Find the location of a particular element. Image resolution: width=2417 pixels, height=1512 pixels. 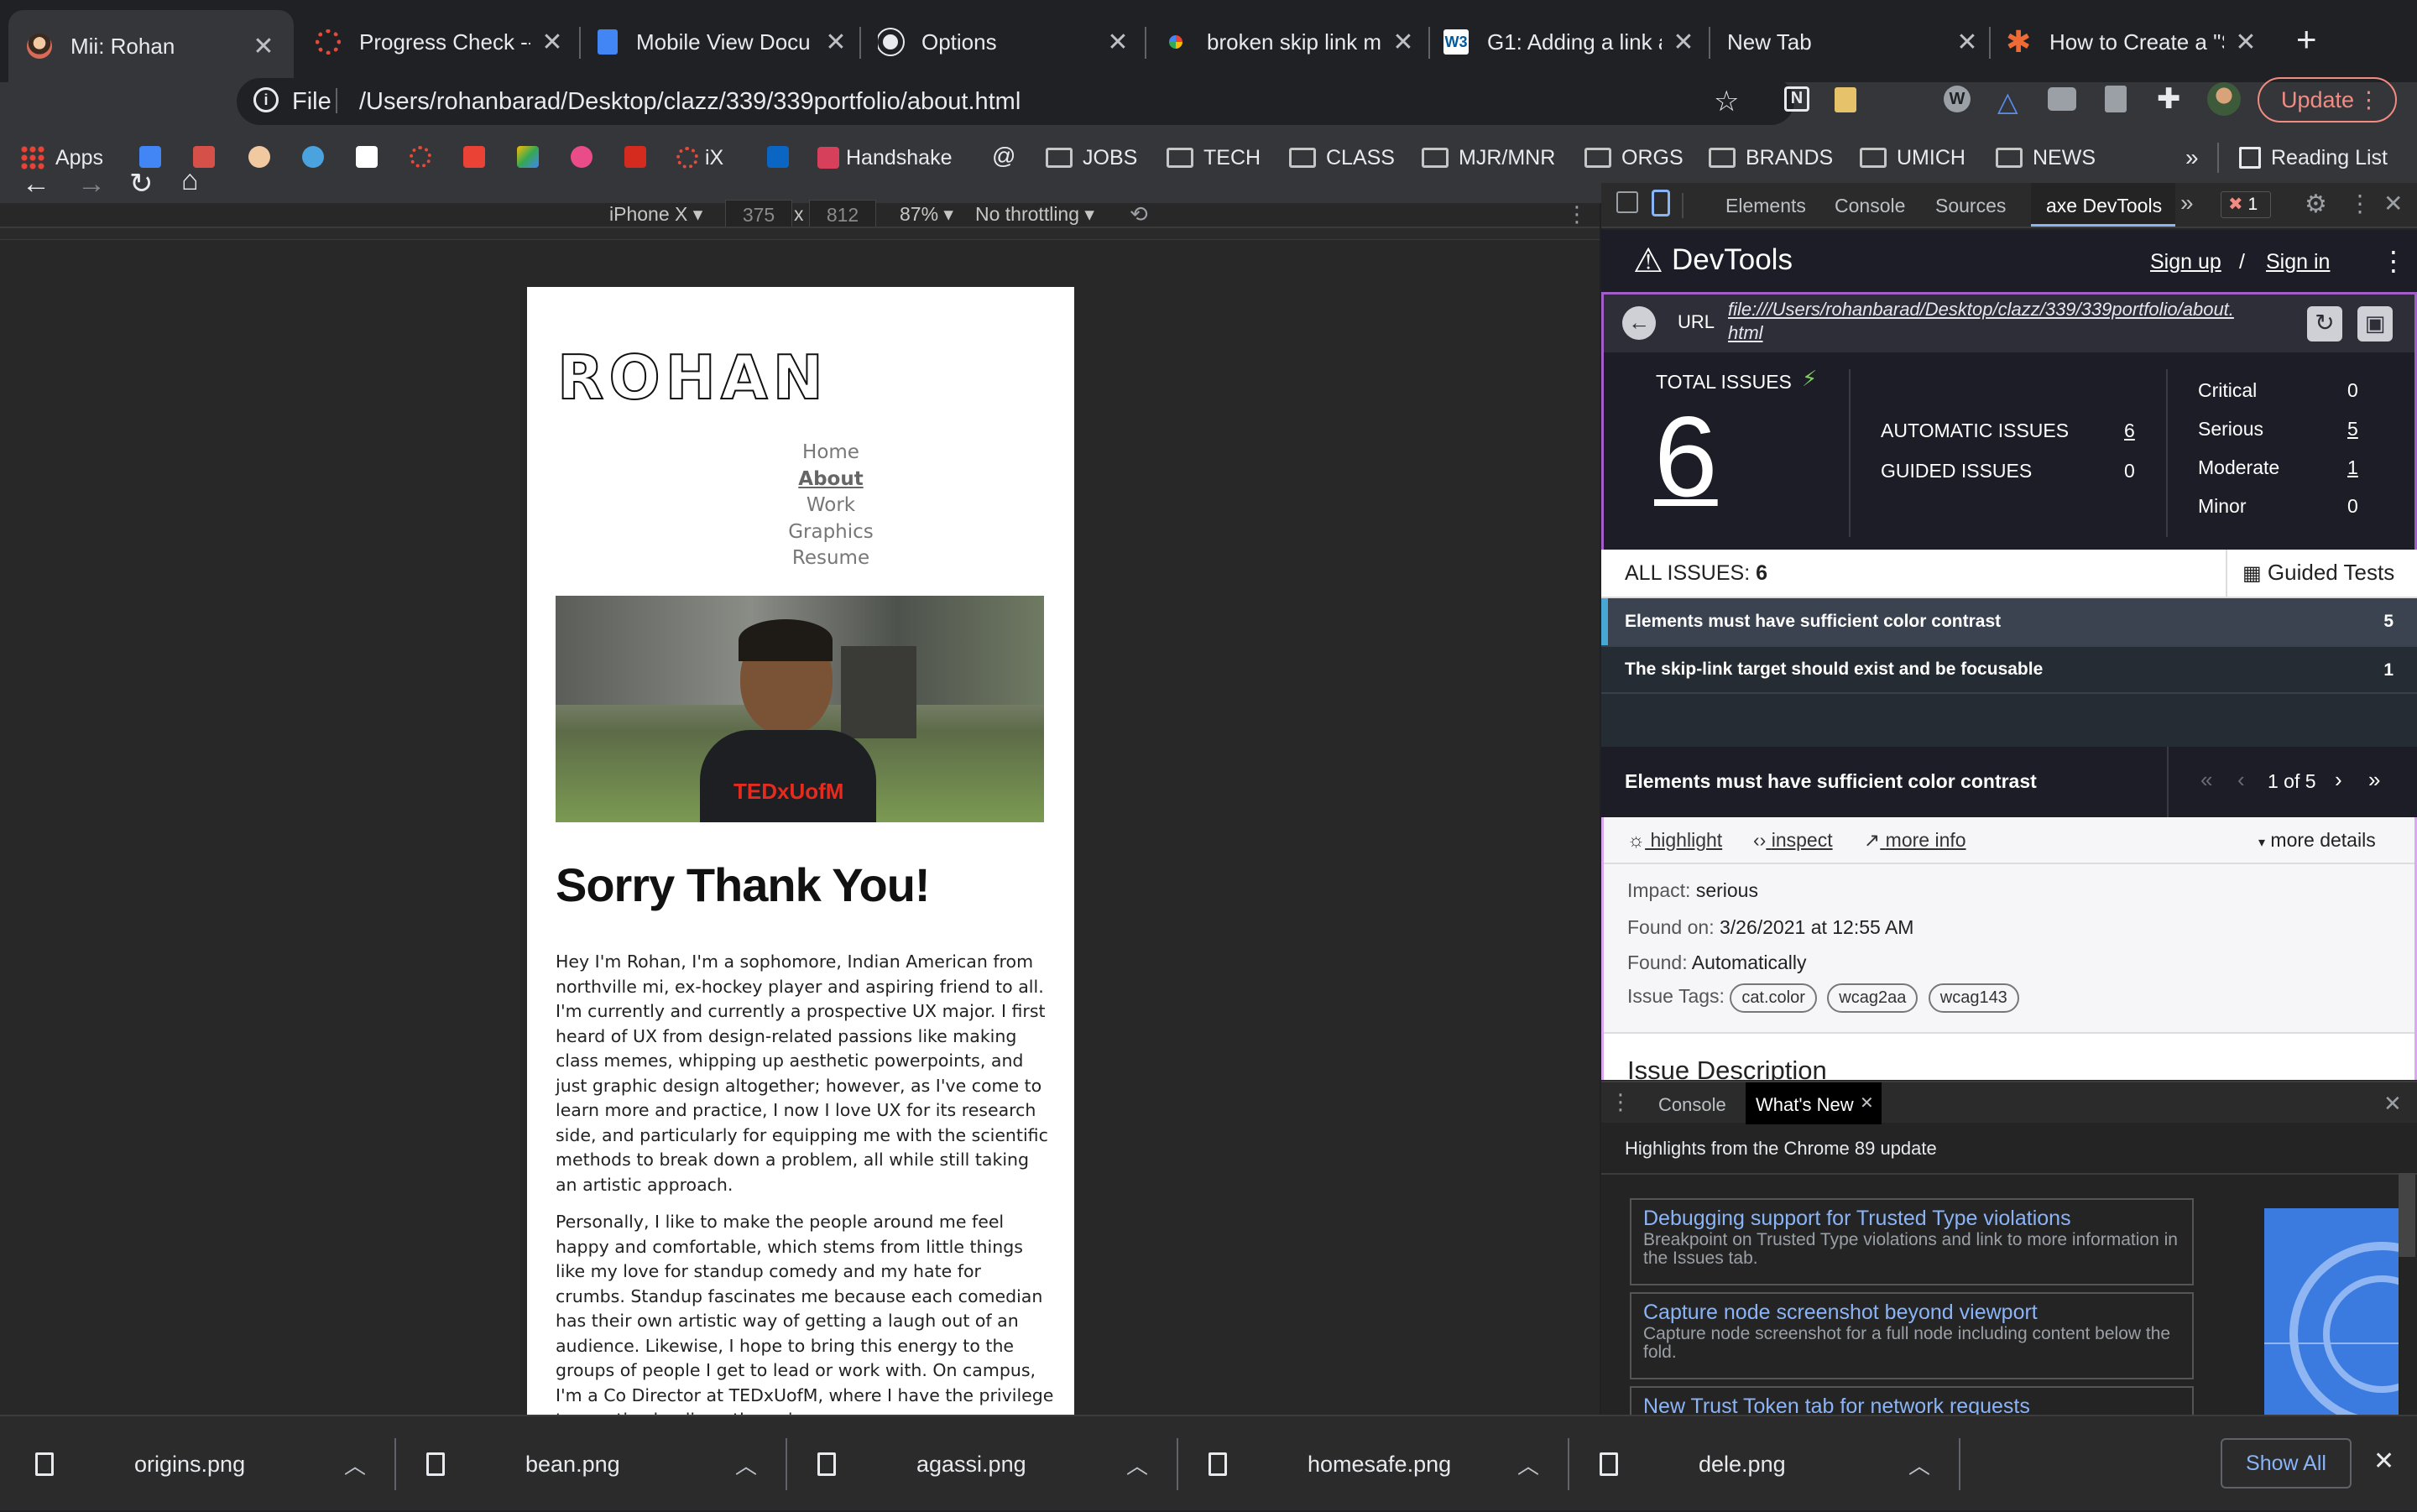

nav-graphics: Graphics is located at coordinates (800, 532).